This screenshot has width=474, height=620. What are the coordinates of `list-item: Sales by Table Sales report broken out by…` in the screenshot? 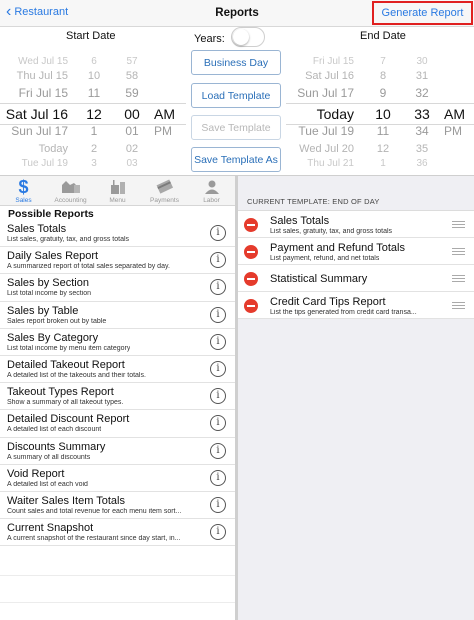 It's located at (117, 315).